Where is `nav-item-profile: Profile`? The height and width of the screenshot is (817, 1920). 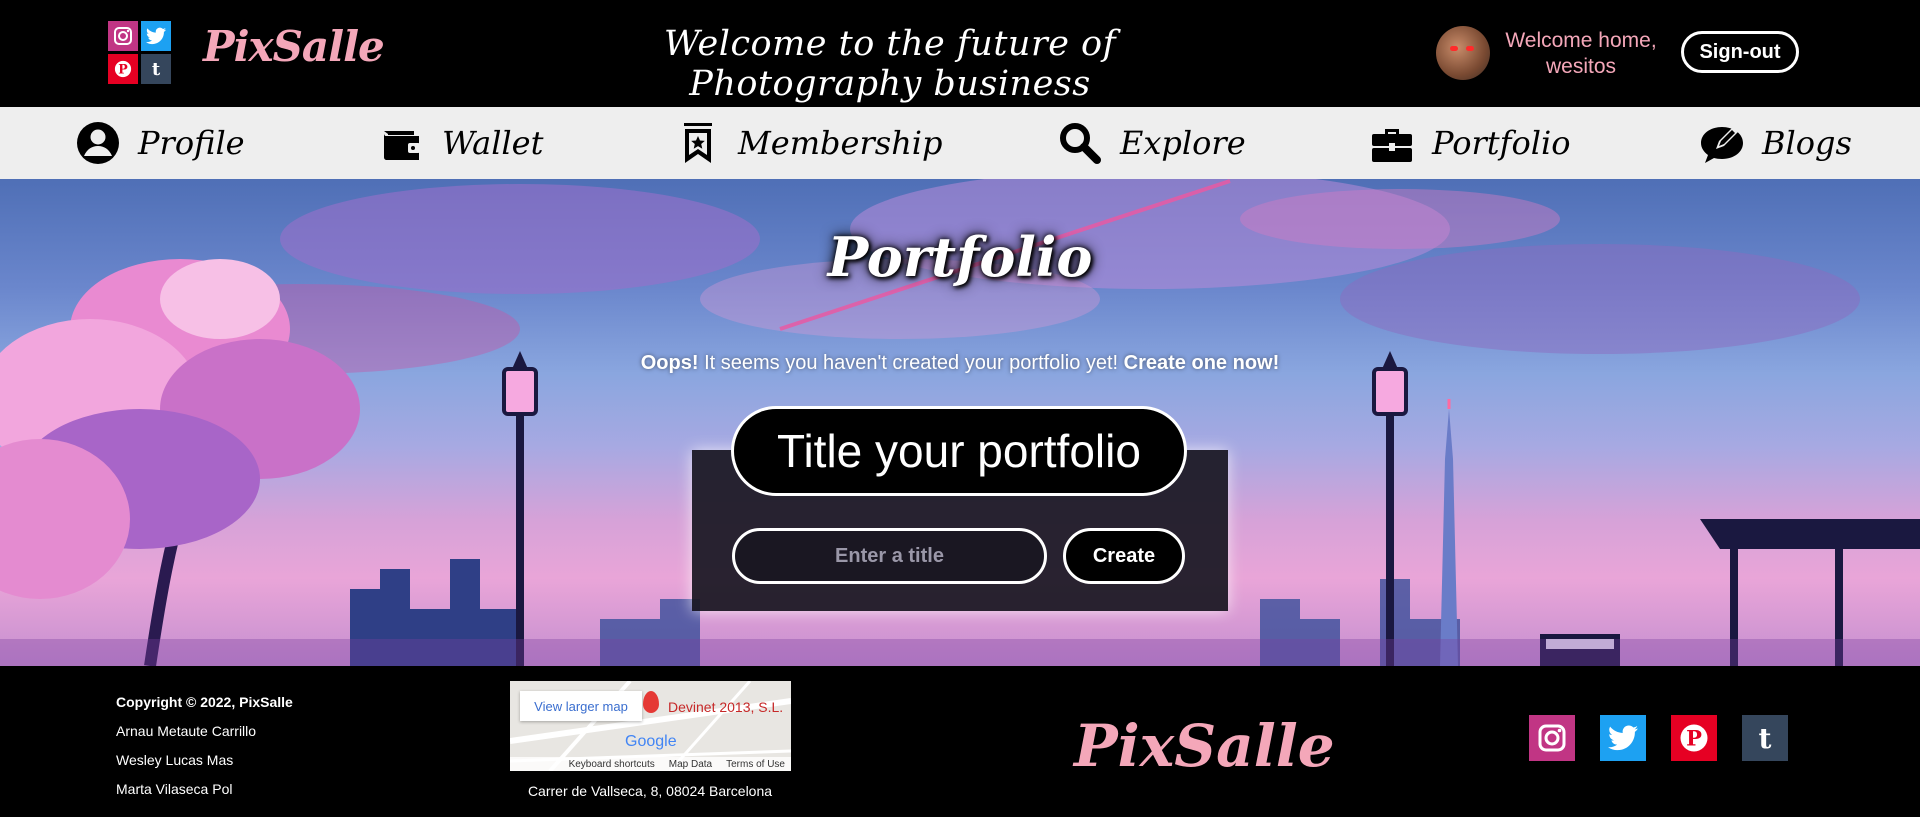
nav-item-profile: Profile is located at coordinates (160, 143).